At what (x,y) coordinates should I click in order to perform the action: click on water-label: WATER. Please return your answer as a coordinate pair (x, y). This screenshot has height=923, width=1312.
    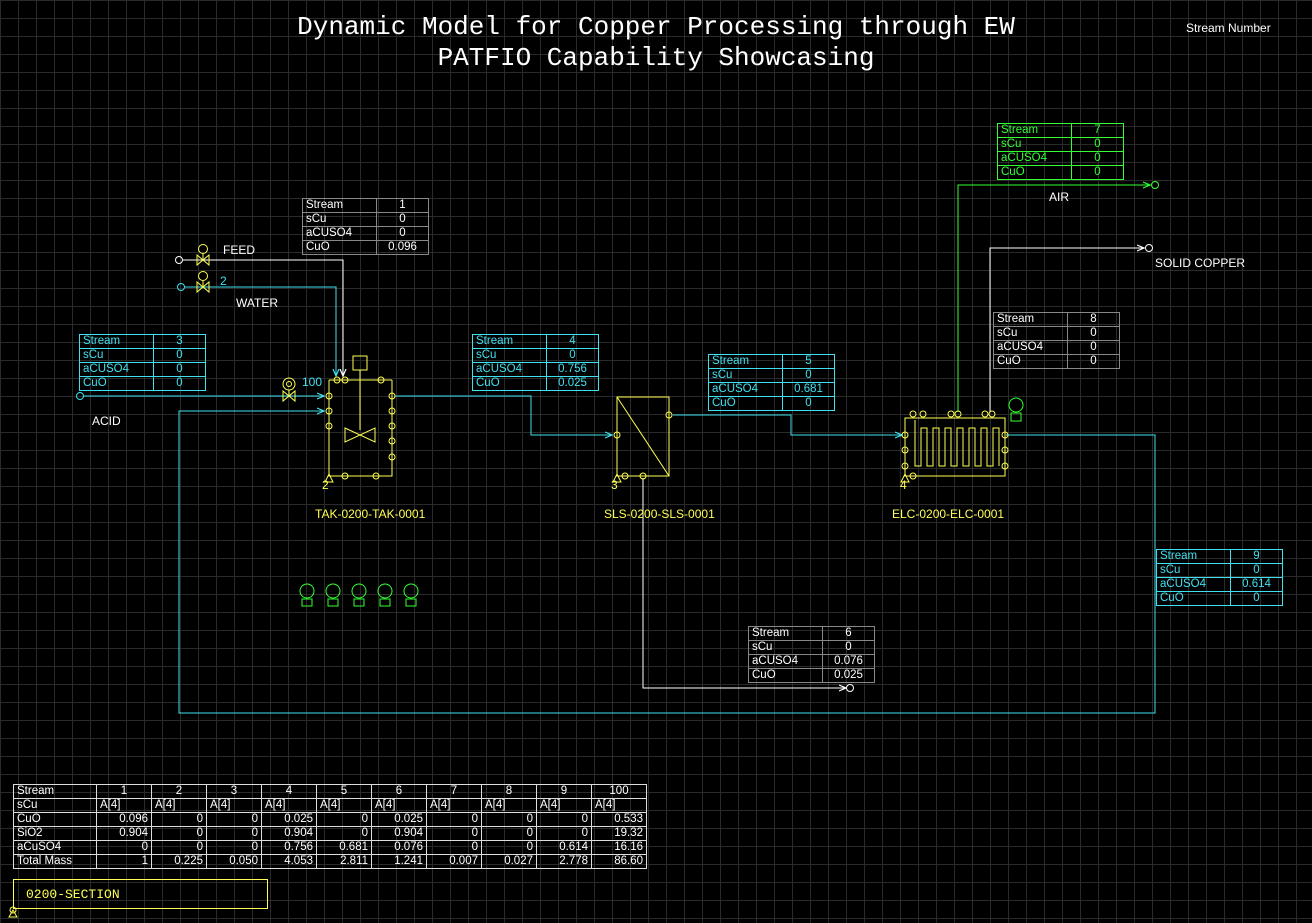
    Looking at the image, I should click on (257, 303).